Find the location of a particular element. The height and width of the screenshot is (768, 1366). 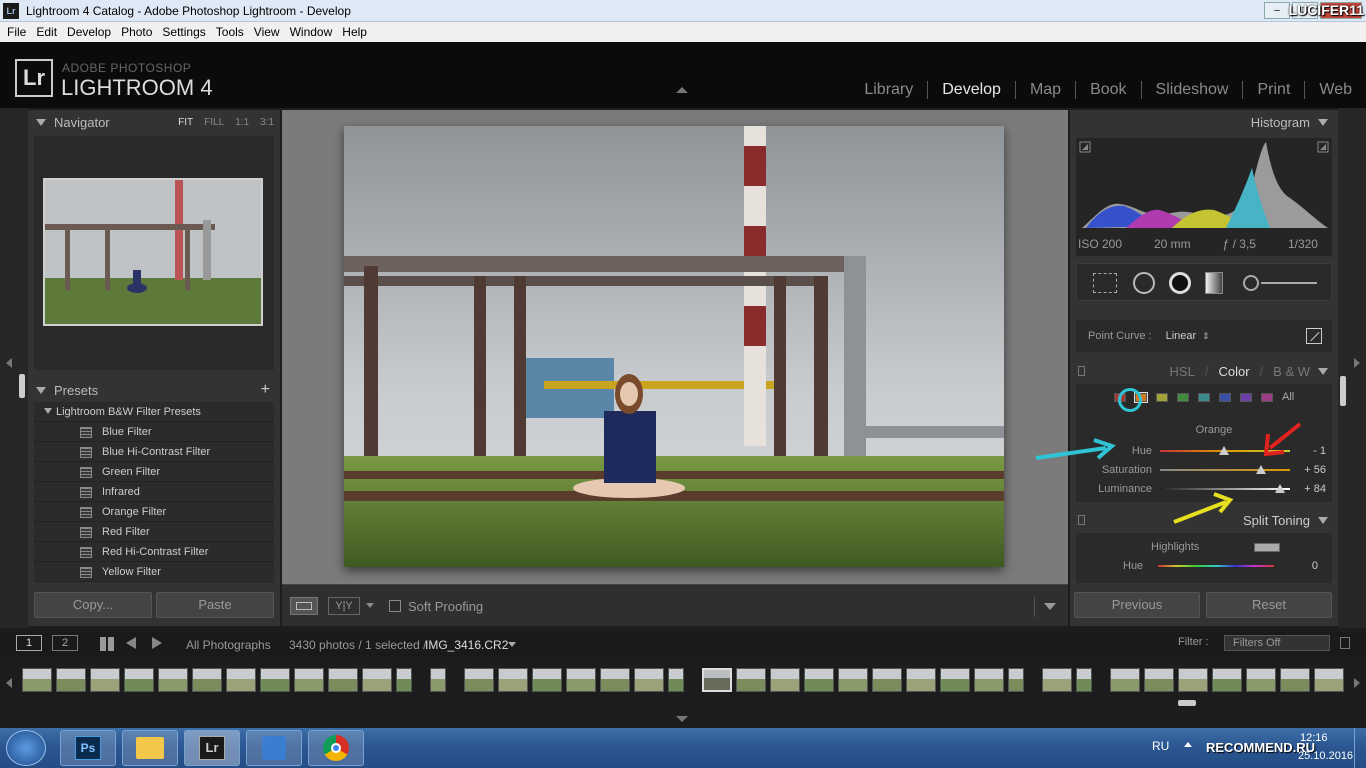

swatch-yellow is located at coordinates (1162, 397).